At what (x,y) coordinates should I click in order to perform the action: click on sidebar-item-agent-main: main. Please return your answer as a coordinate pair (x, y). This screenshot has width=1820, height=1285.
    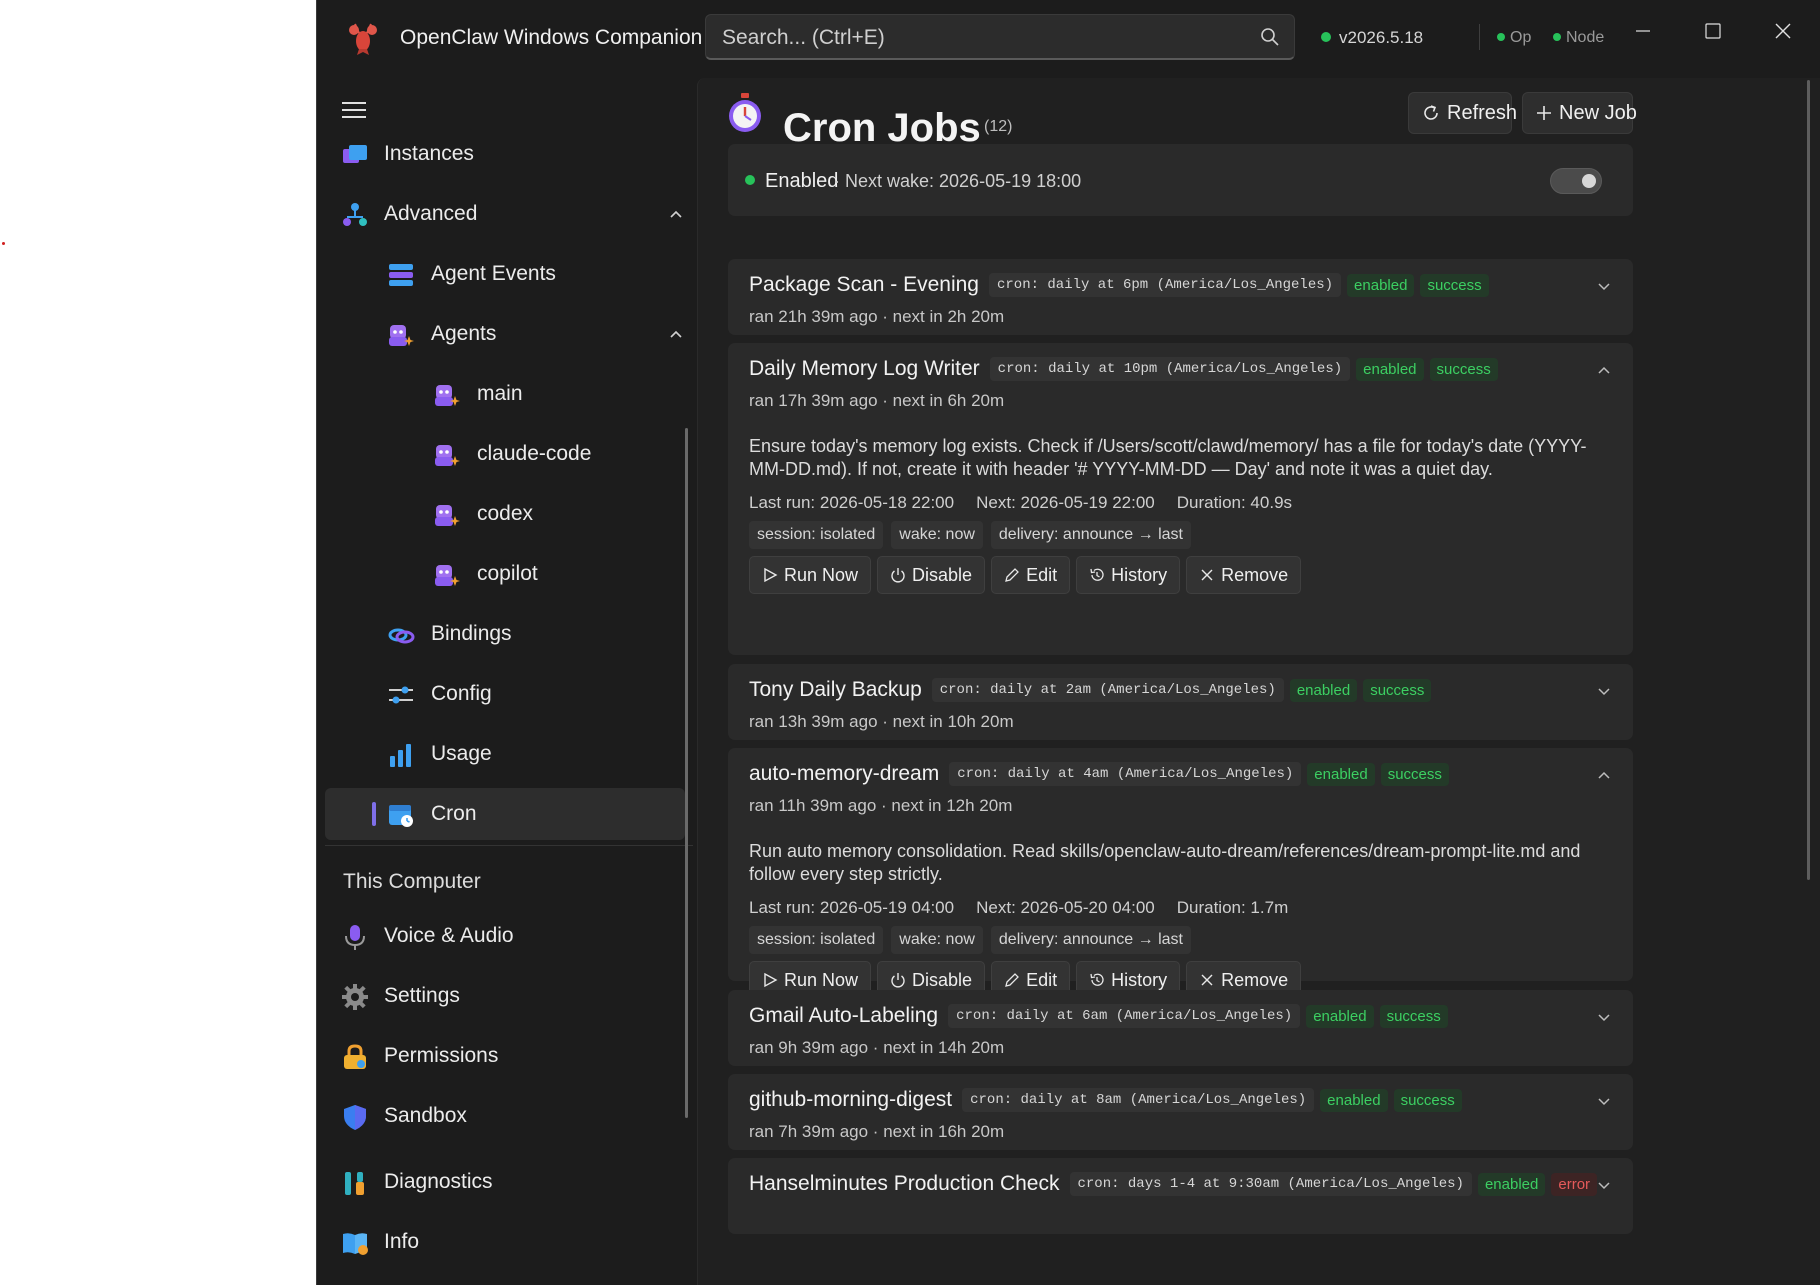
    Looking at the image, I should click on (505, 394).